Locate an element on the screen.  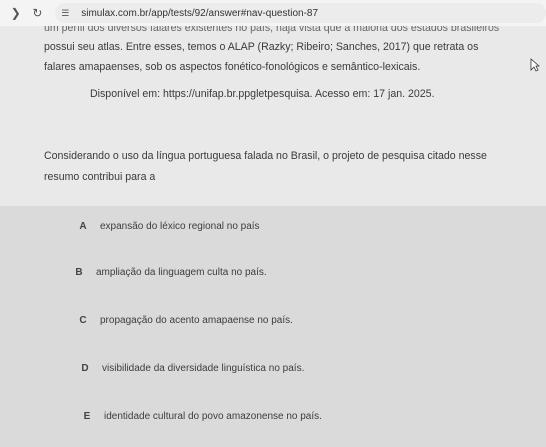
option-text: expansão do léxico regional no país is located at coordinates (180, 226).